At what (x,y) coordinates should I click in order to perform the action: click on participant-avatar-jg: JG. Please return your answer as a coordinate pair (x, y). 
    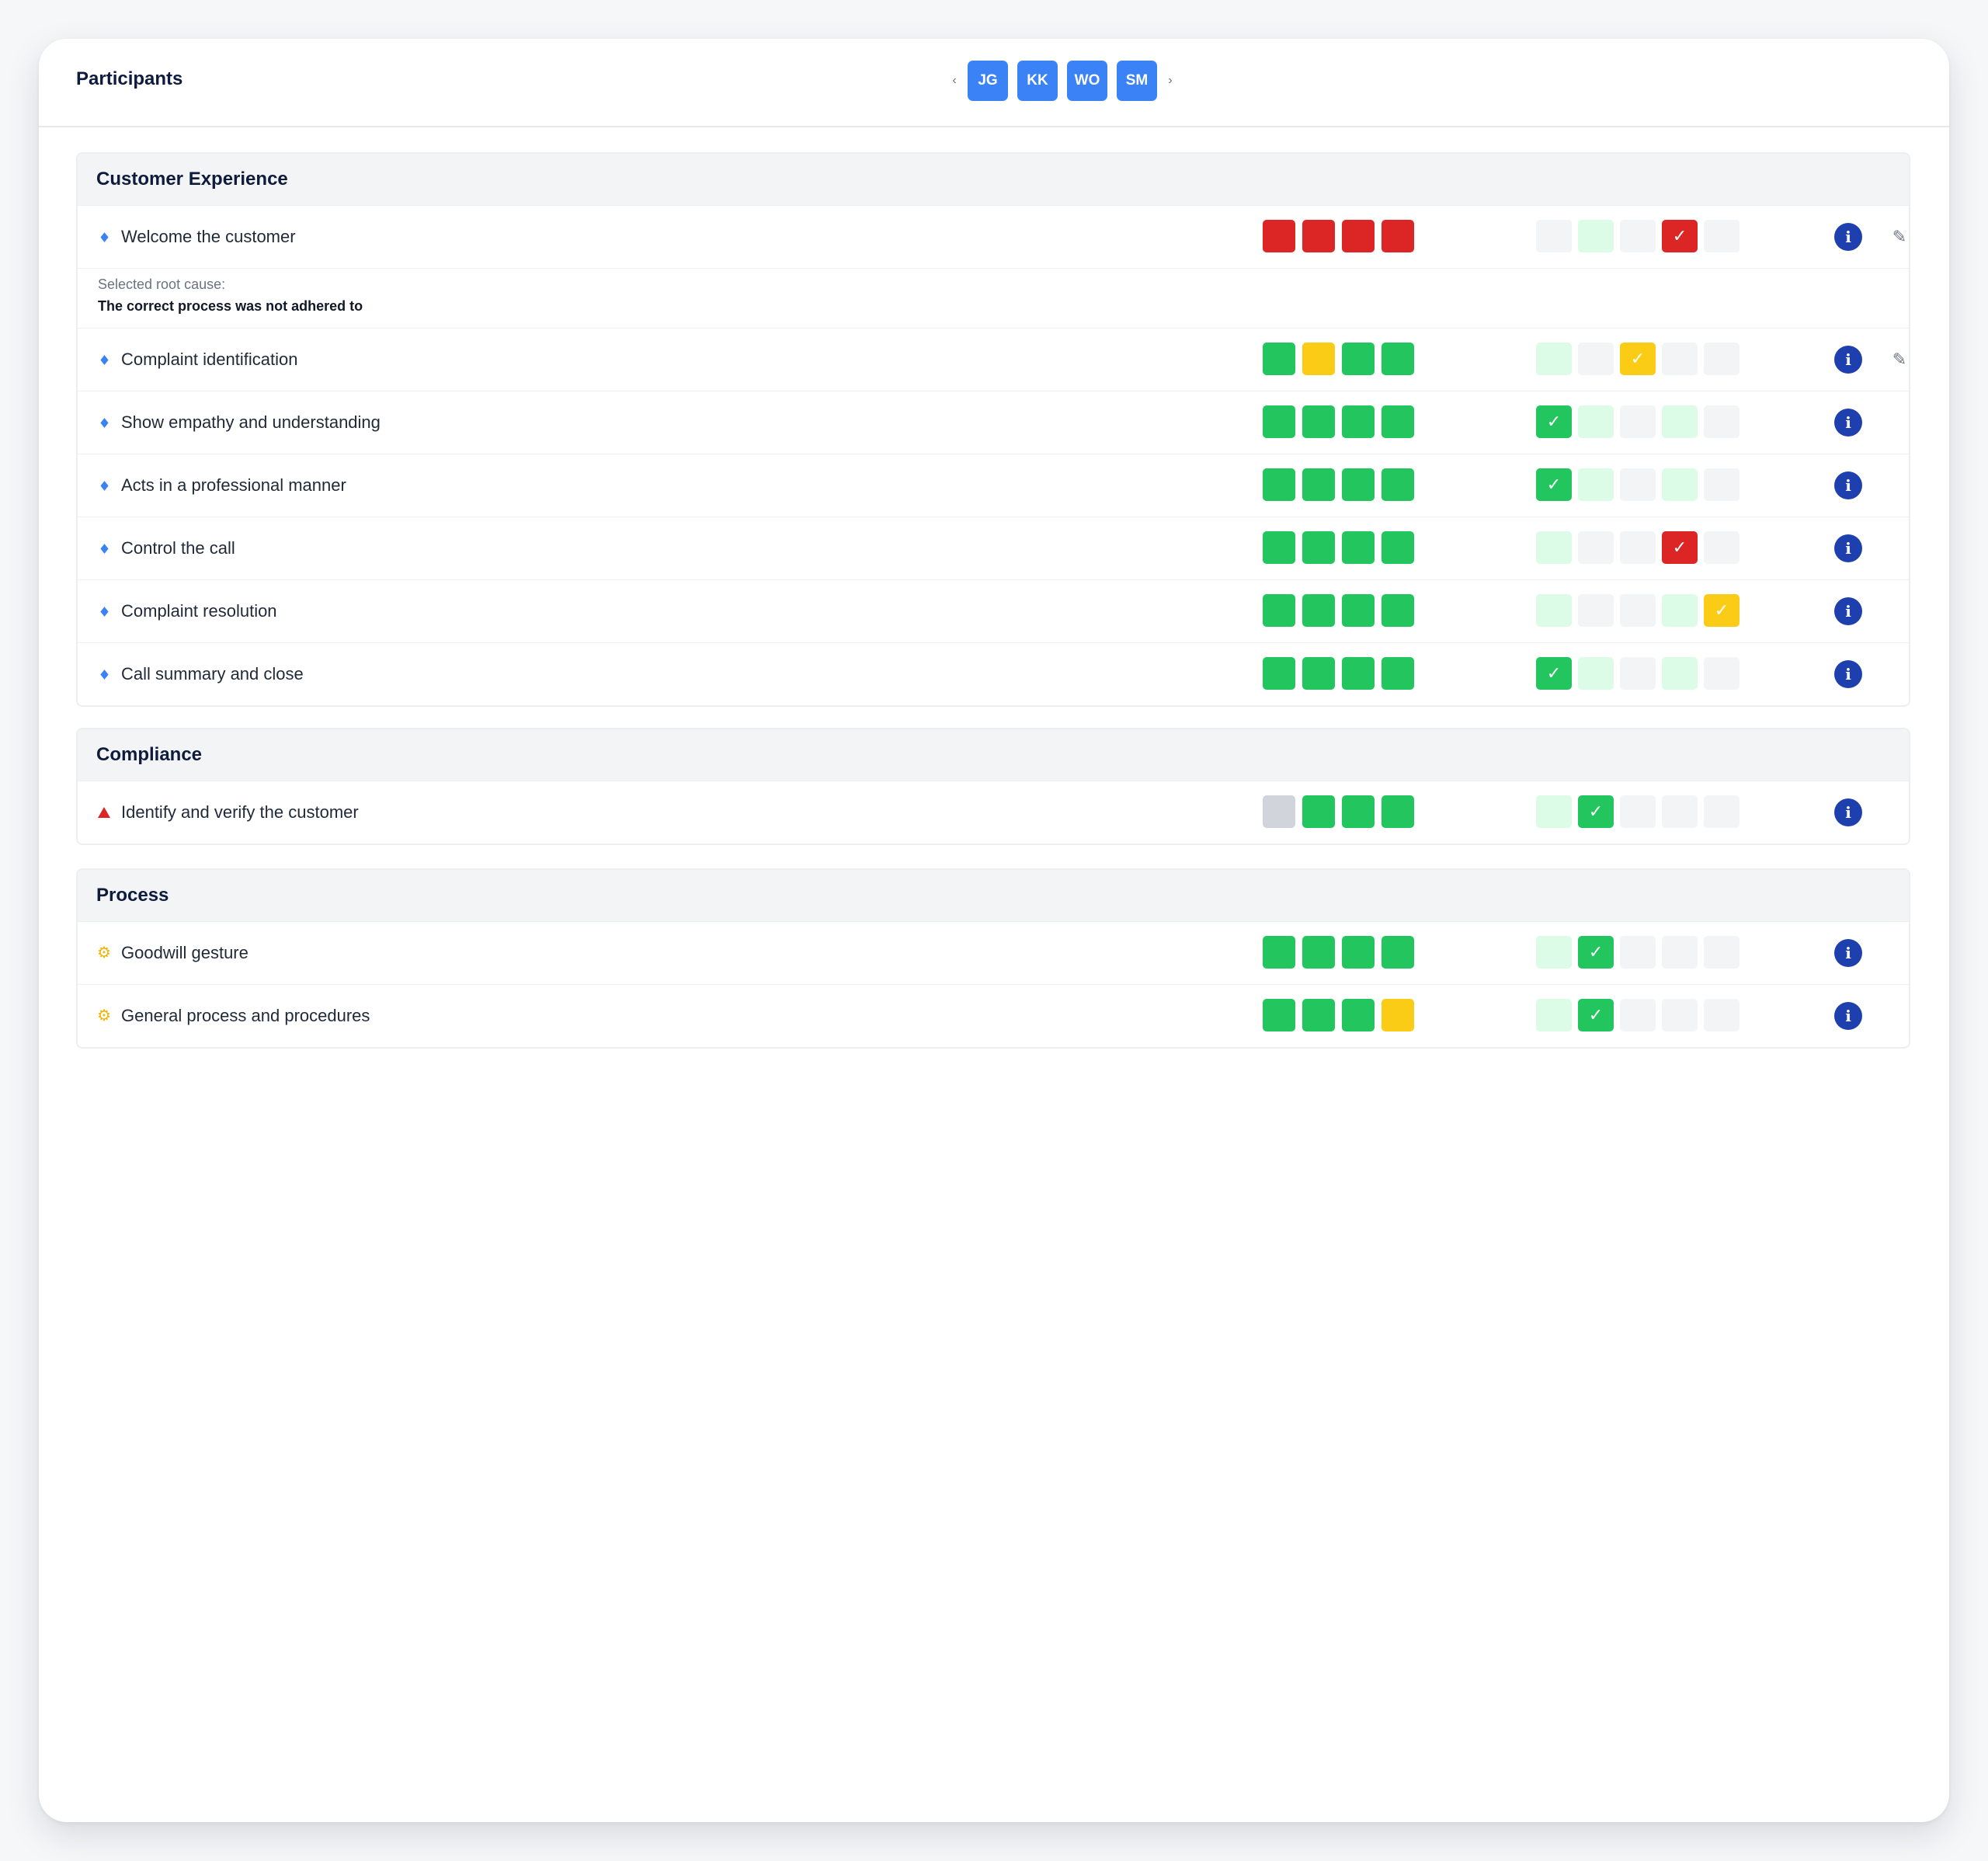
    Looking at the image, I should click on (988, 81).